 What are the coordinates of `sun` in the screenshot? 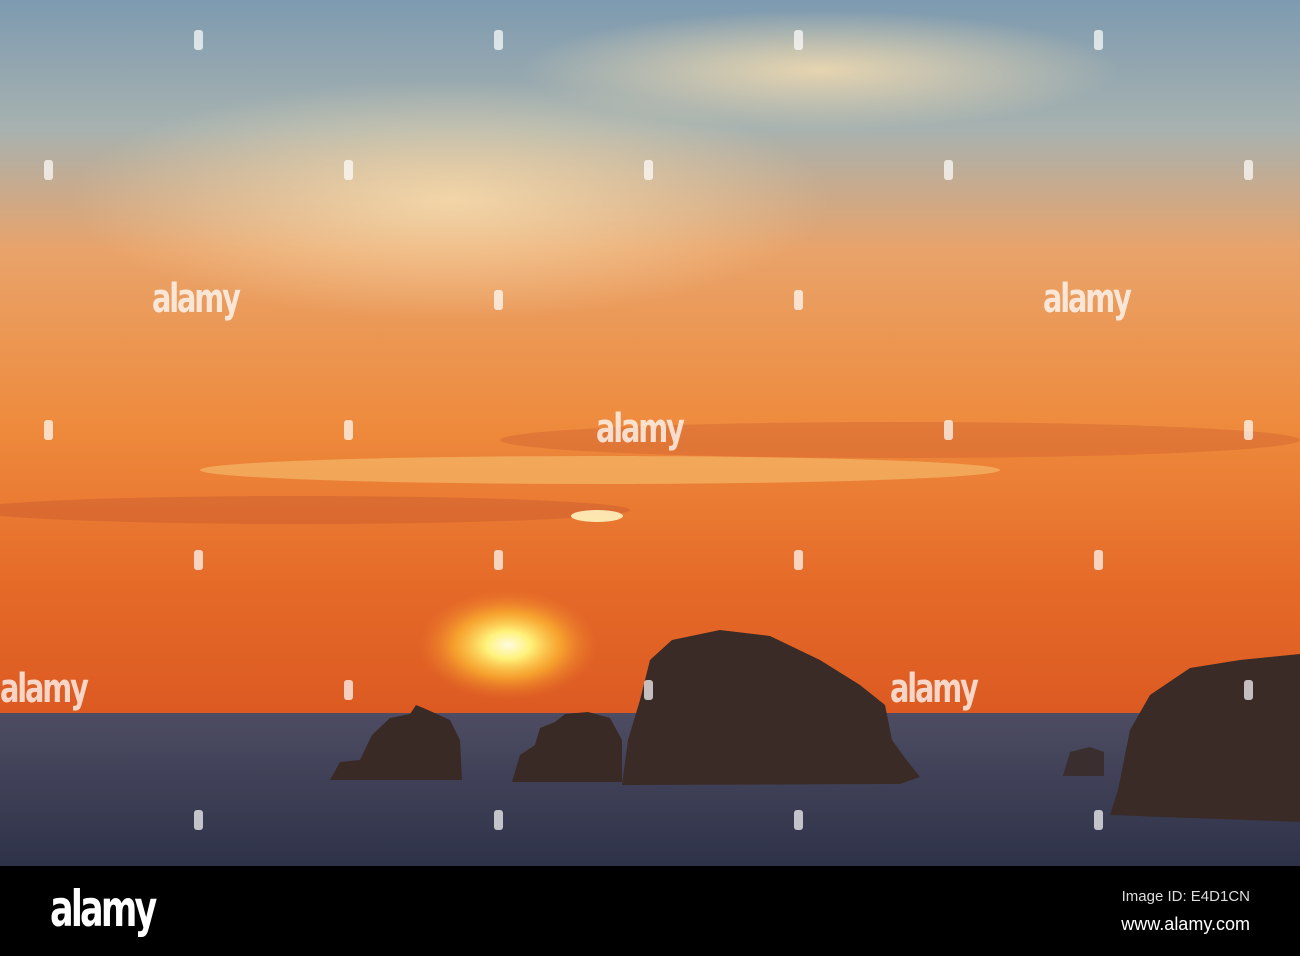 It's located at (508, 645).